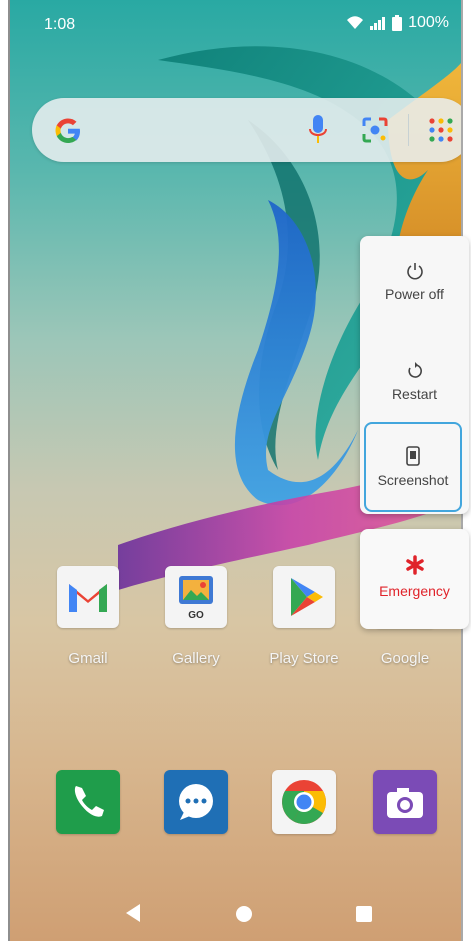 The image size is (471, 941). I want to click on navigation-bar, so click(235, 910).